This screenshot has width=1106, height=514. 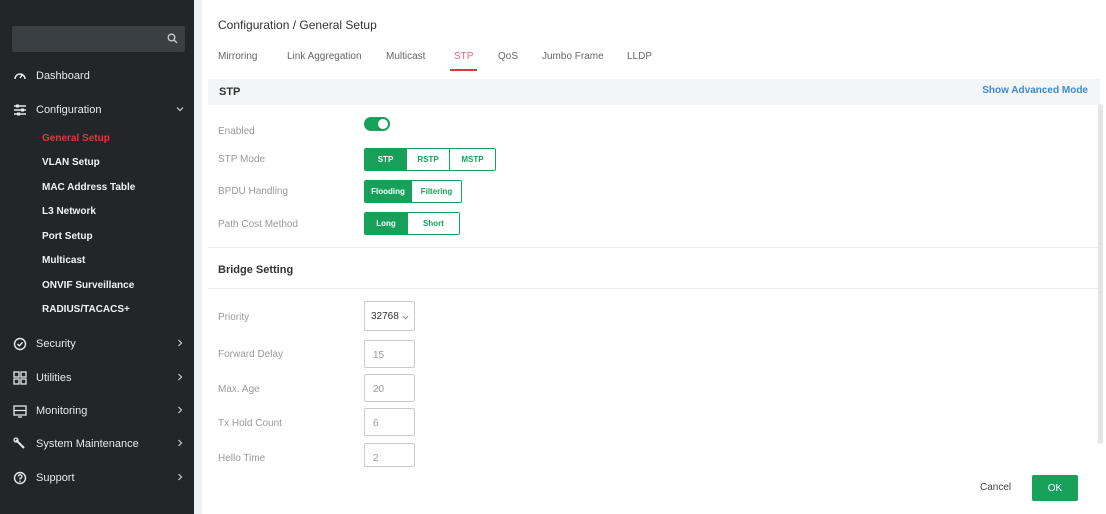 I want to click on tab-qos: QoS, so click(x=508, y=62).